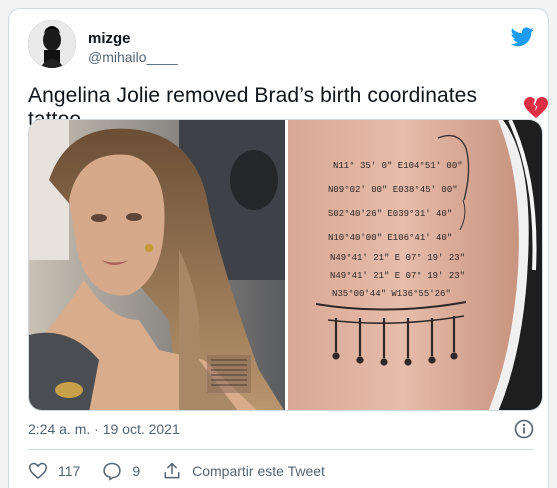  Describe the element at coordinates (398, 166) in the screenshot. I see `tattoo-line: N11° 35' 0" E104°51' 00"` at that location.